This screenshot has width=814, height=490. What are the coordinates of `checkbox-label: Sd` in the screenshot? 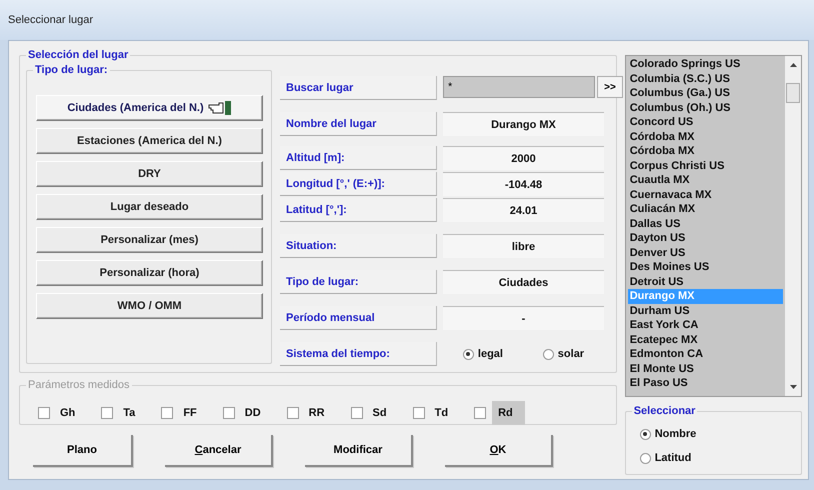 It's located at (380, 413).